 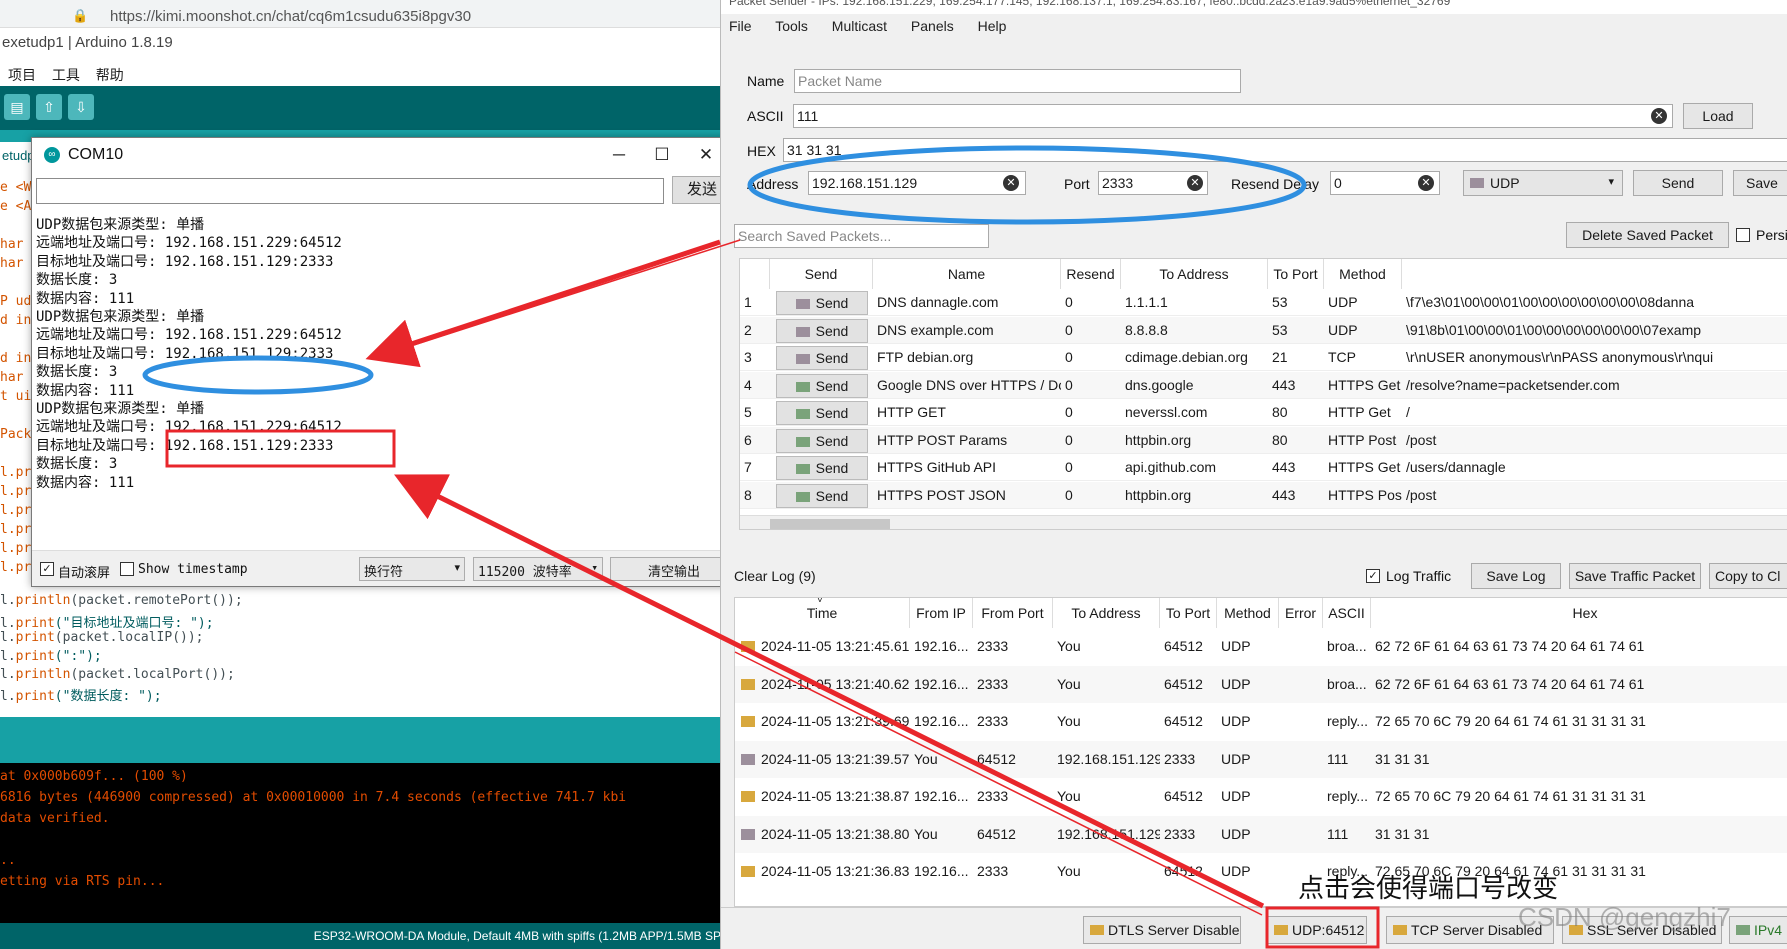 I want to click on packet-data: /post, so click(x=1421, y=439).